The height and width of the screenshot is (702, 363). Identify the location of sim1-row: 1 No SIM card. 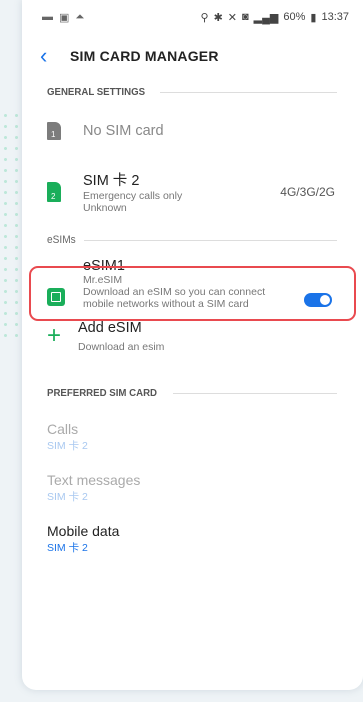
(192, 131).